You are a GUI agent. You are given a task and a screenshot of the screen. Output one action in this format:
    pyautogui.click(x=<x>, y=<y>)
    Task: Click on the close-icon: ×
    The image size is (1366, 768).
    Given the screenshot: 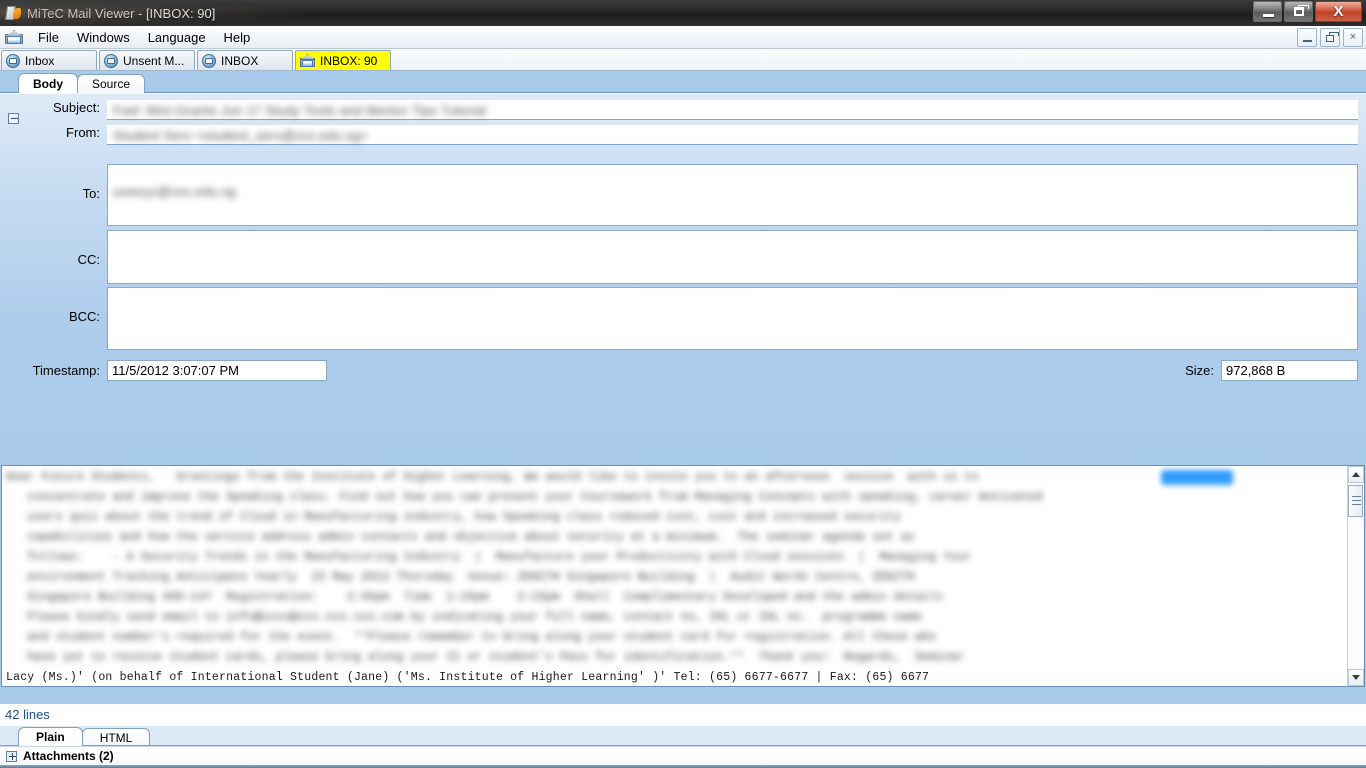 What is the action you would take?
    pyautogui.click(x=1353, y=37)
    